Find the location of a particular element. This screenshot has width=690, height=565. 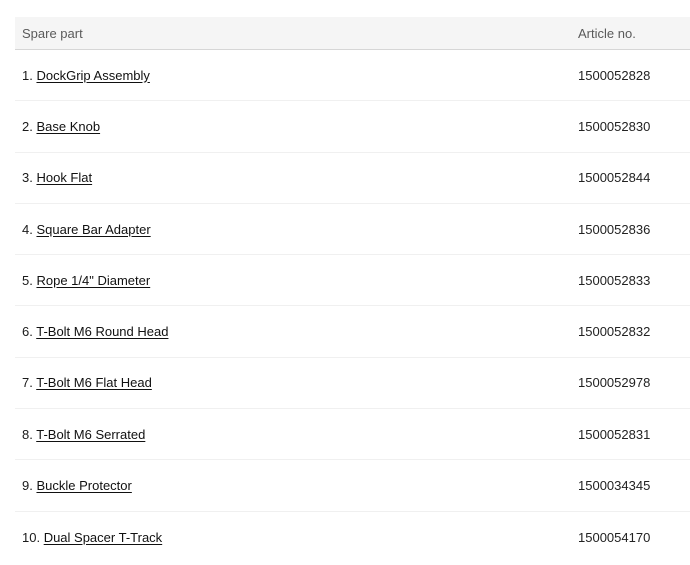

part-link: T-Bolt M6 Round Head is located at coordinates (102, 331).